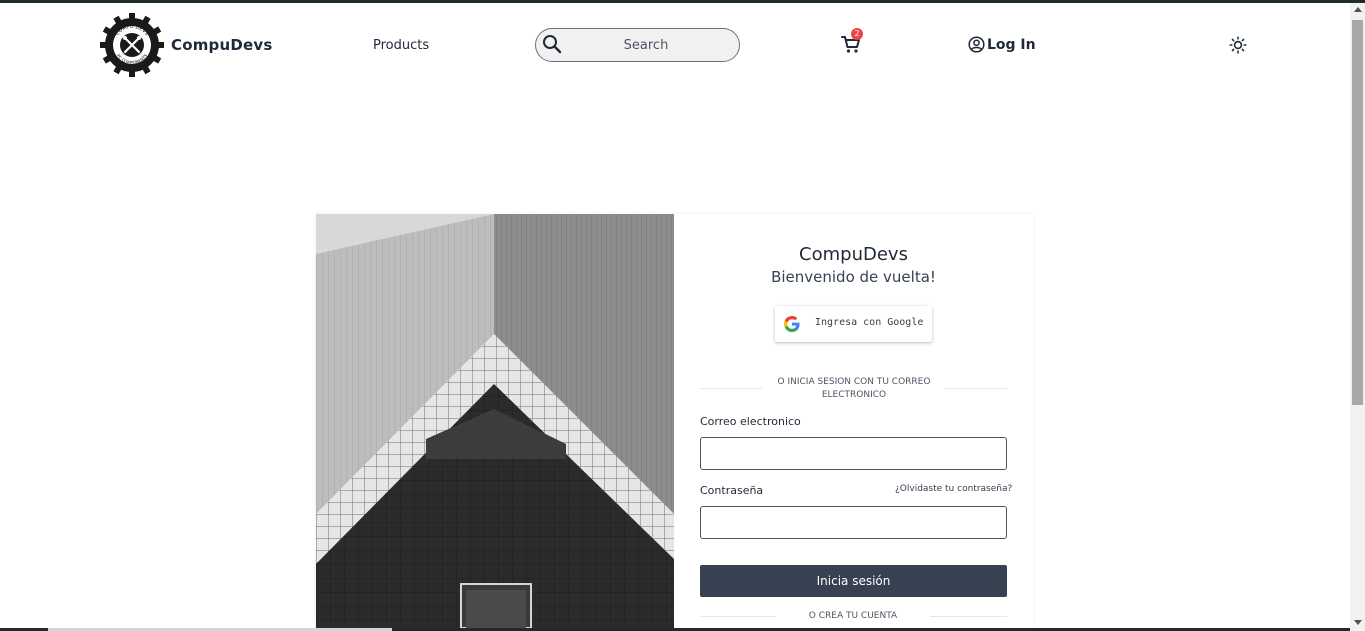 The image size is (1365, 631). Describe the element at coordinates (968, 616) in the screenshot. I see `signup-divider-line-right` at that location.